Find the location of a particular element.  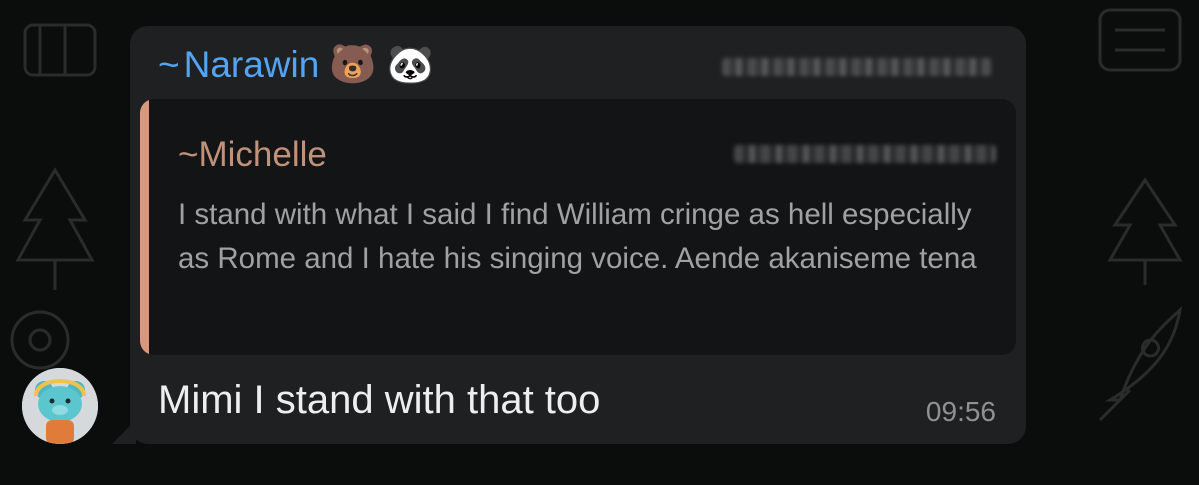

message-time: 09:56 is located at coordinates (960, 411).